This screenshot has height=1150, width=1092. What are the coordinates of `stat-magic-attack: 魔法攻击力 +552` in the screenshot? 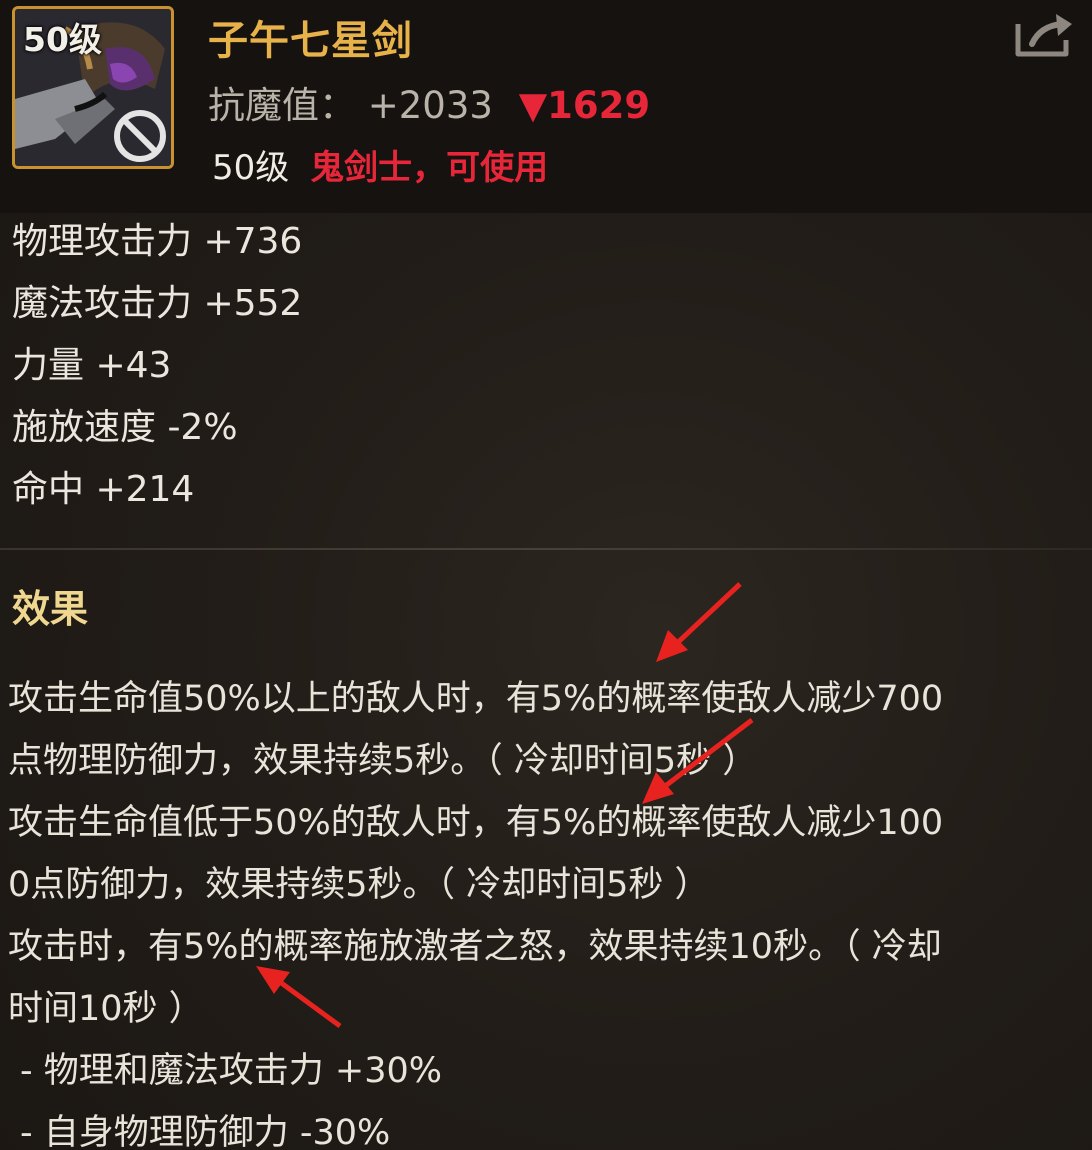 It's located at (157, 303).